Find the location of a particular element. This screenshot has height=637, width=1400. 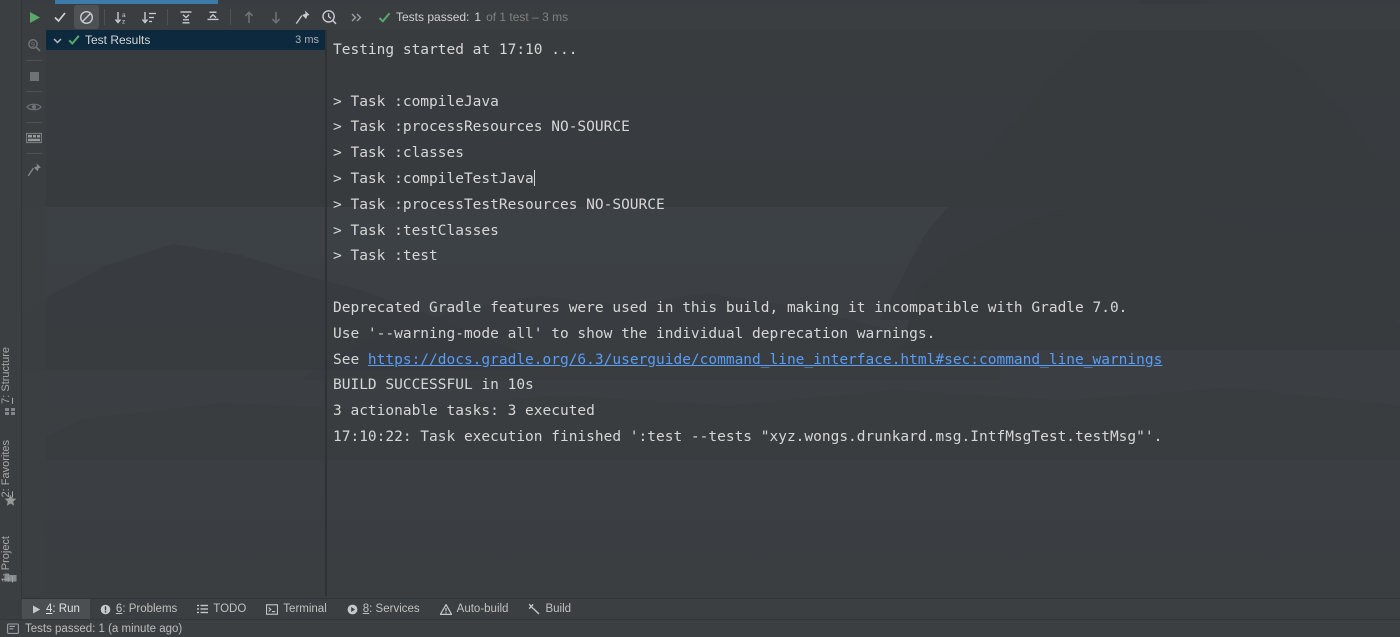

test-results-duration: 3 ms is located at coordinates (307, 40).